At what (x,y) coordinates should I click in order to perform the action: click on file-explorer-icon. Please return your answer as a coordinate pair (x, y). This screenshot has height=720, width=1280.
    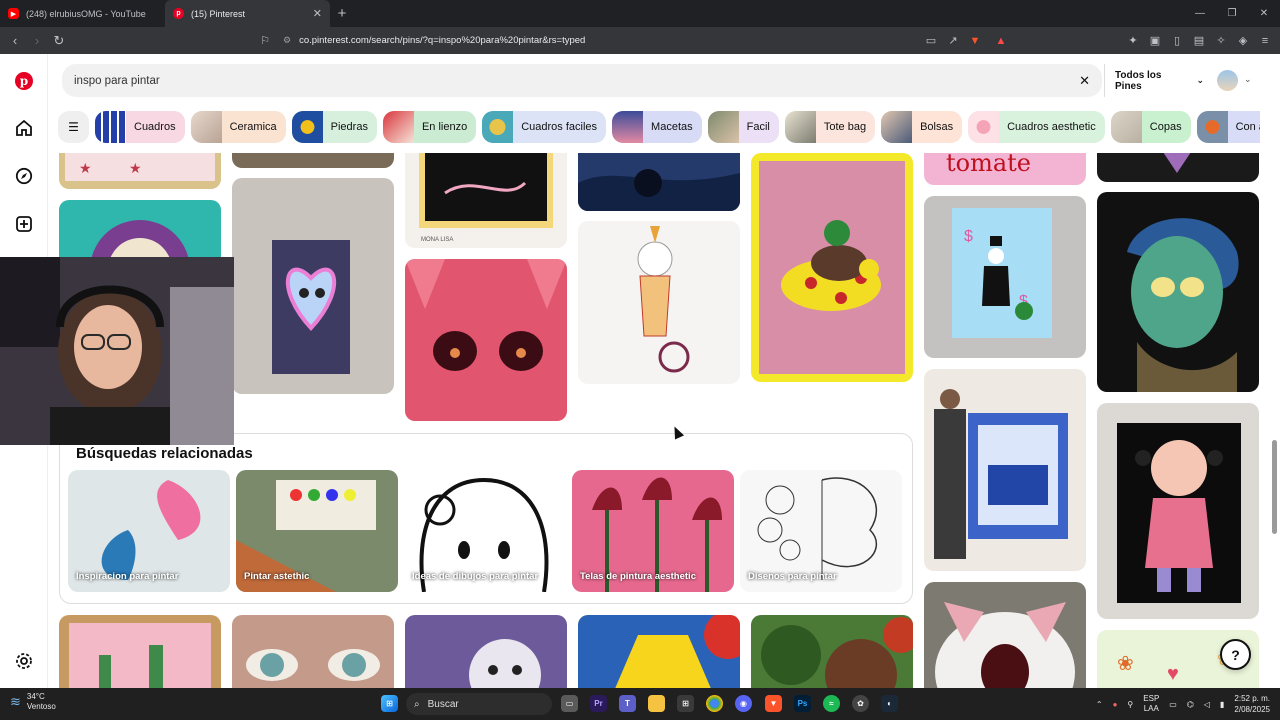
    Looking at the image, I should click on (656, 703).